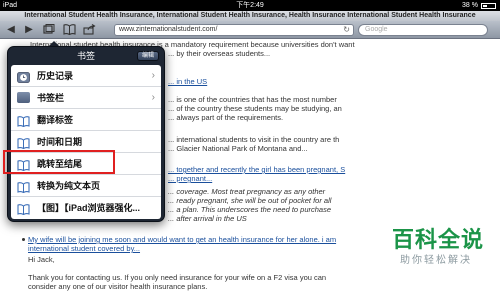 Image resolution: width=500 pixels, height=296 pixels. I want to click on bookmark-label: 转换为纯文本页, so click(69, 186).